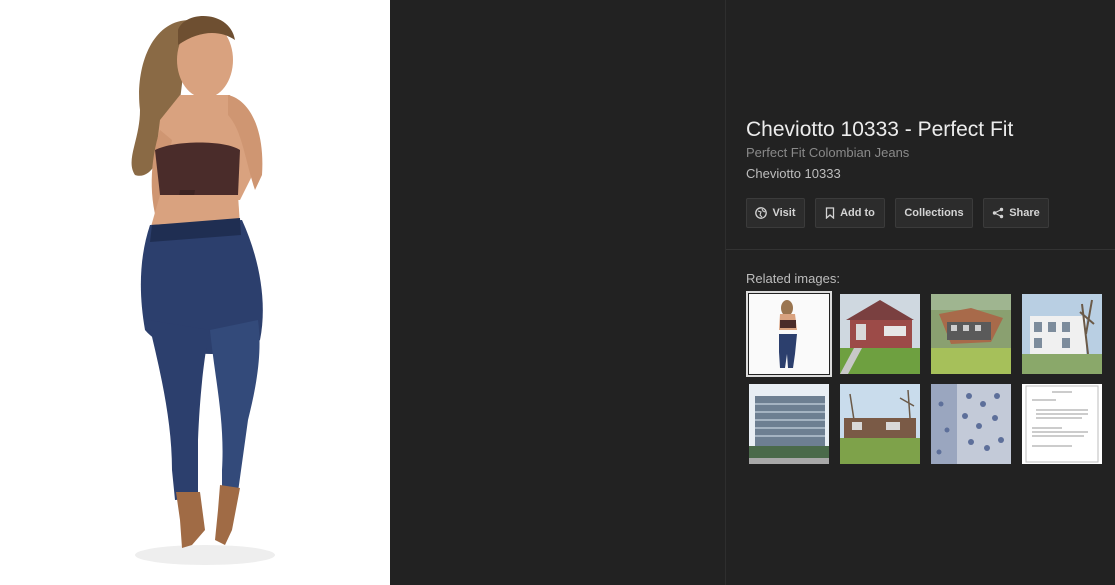 Image resolution: width=1115 pixels, height=585 pixels. I want to click on section-divider, so click(920, 249).